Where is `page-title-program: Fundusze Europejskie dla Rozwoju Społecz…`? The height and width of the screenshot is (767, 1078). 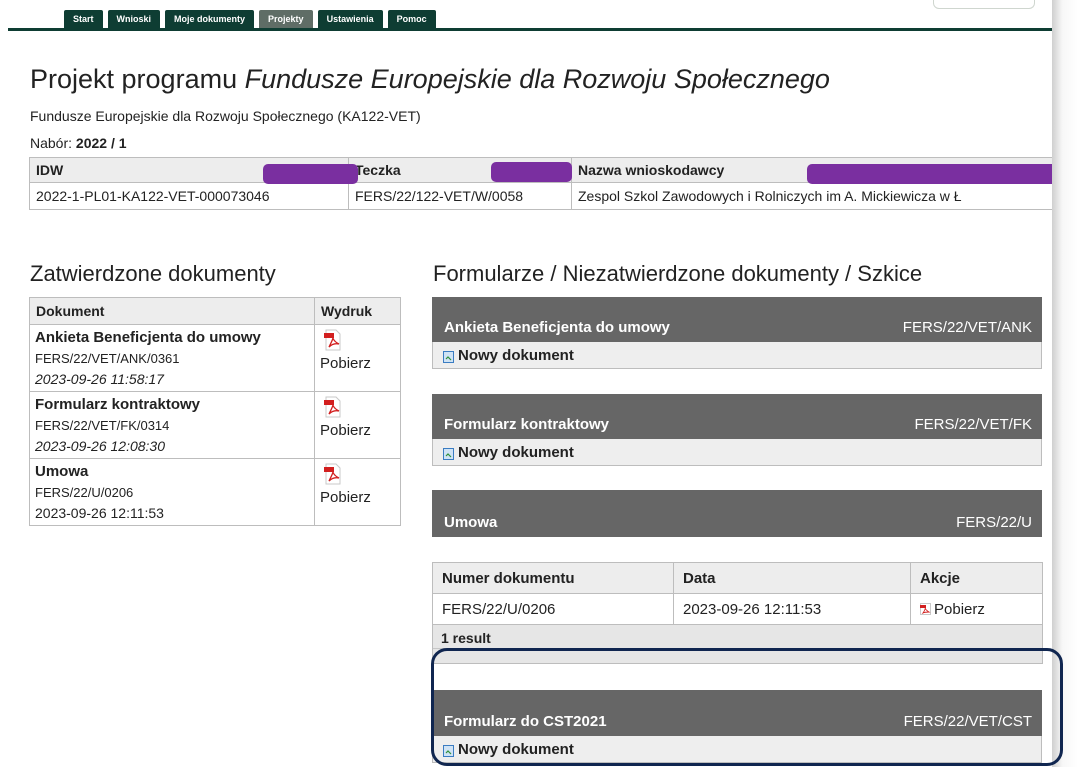
page-title-program: Fundusze Europejskie dla Rozwoju Społecz… is located at coordinates (537, 79).